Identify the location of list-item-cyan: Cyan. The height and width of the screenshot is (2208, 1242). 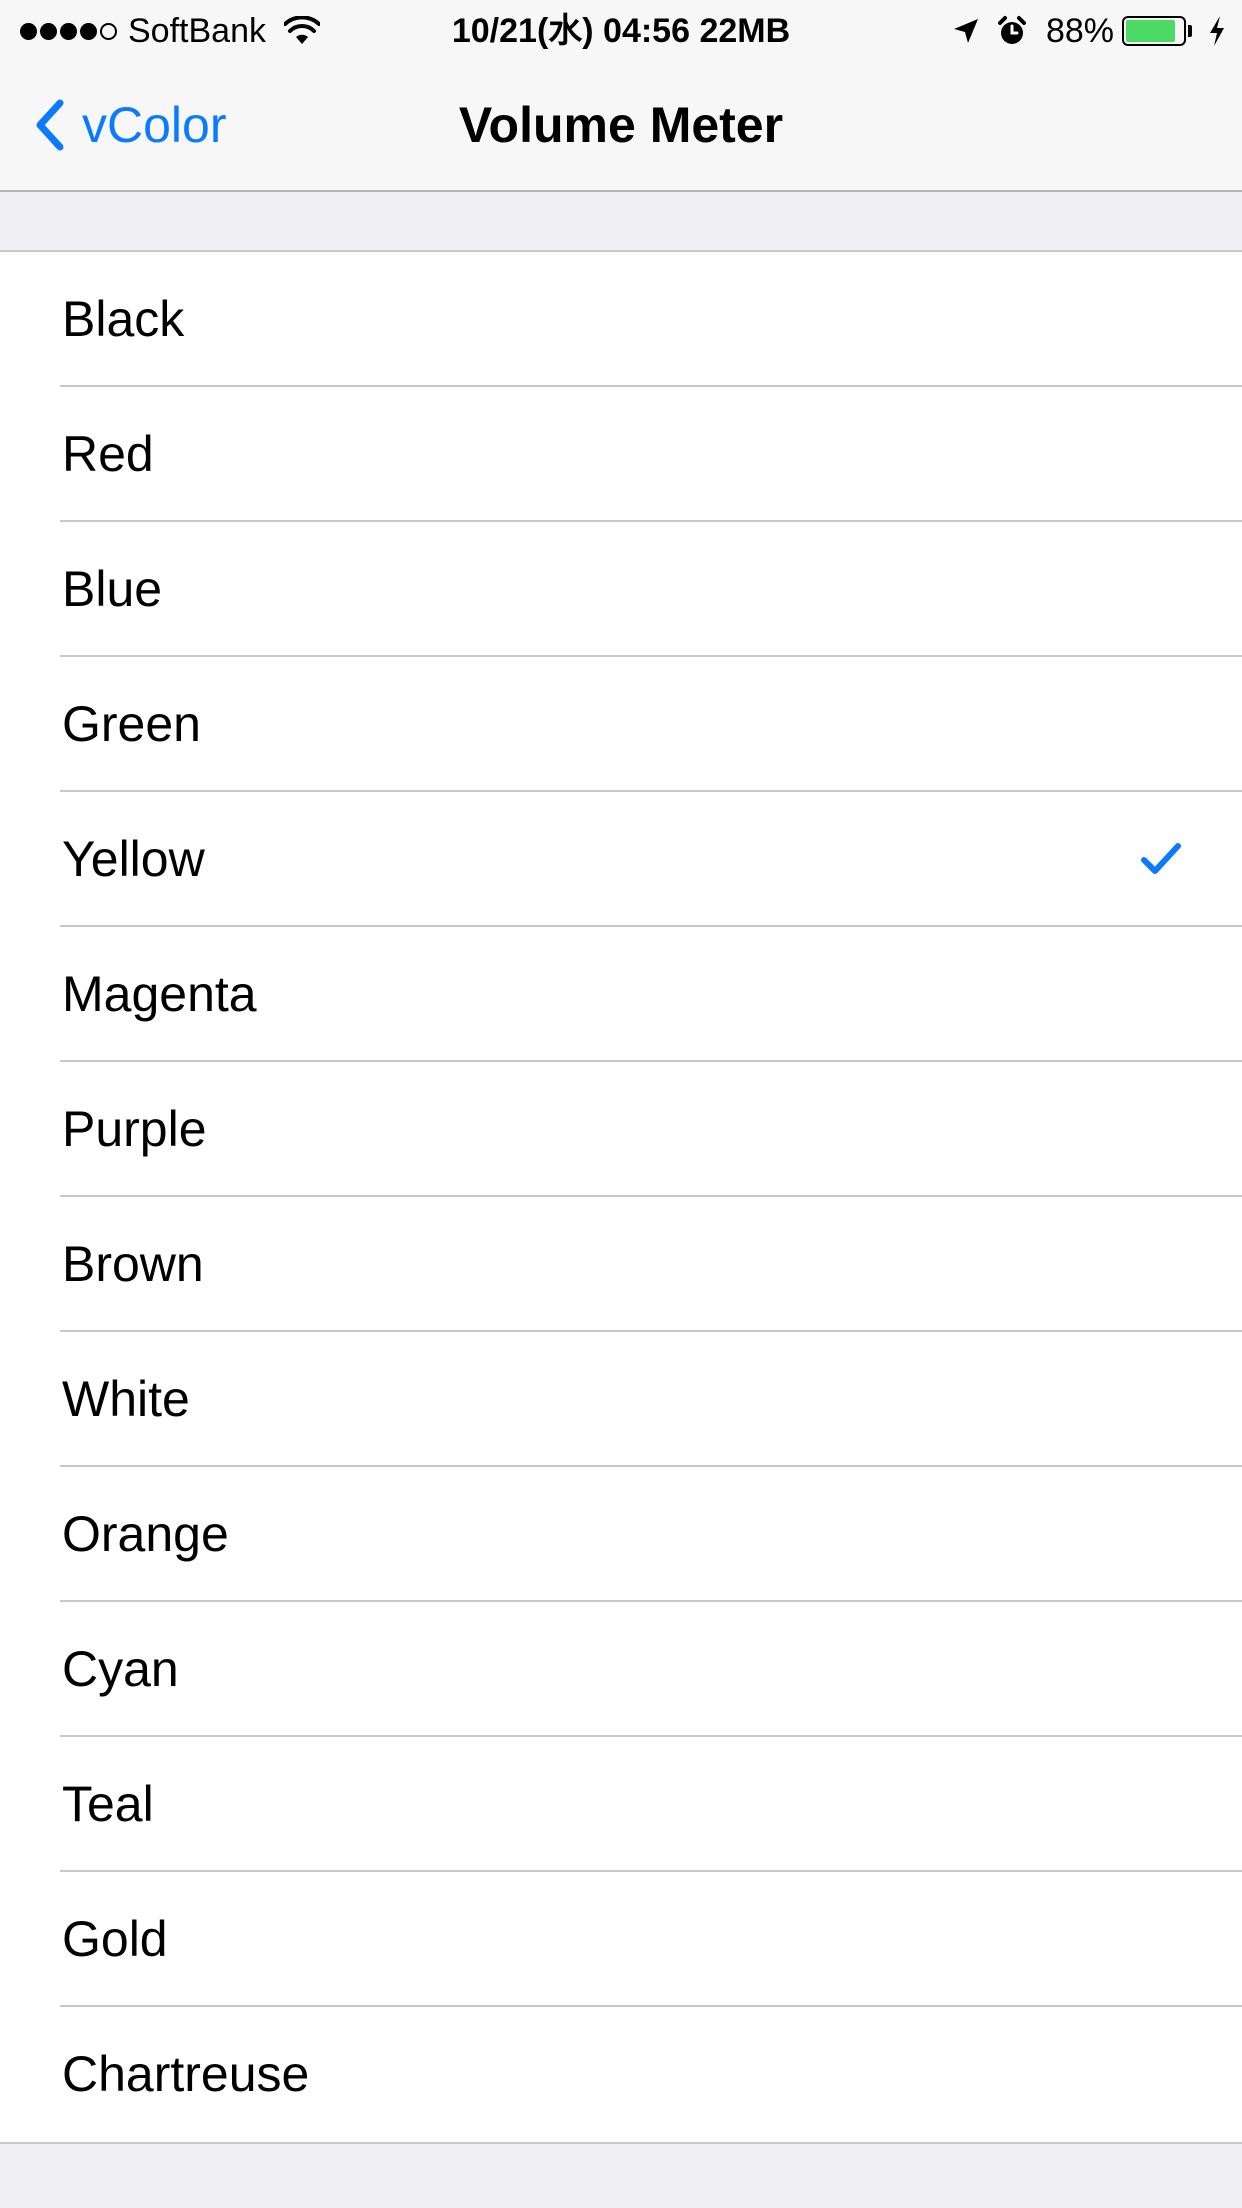
(621, 1669).